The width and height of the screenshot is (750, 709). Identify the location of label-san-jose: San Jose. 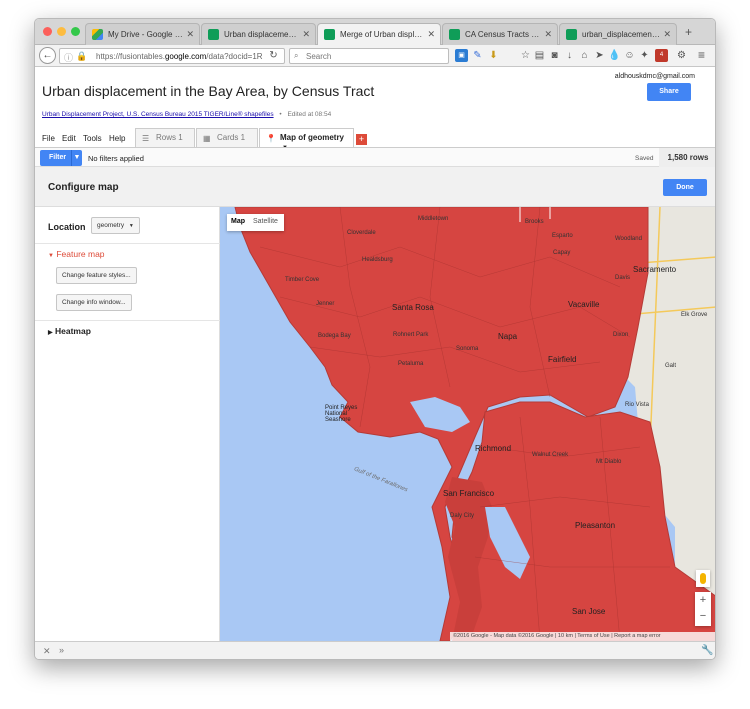
(589, 611).